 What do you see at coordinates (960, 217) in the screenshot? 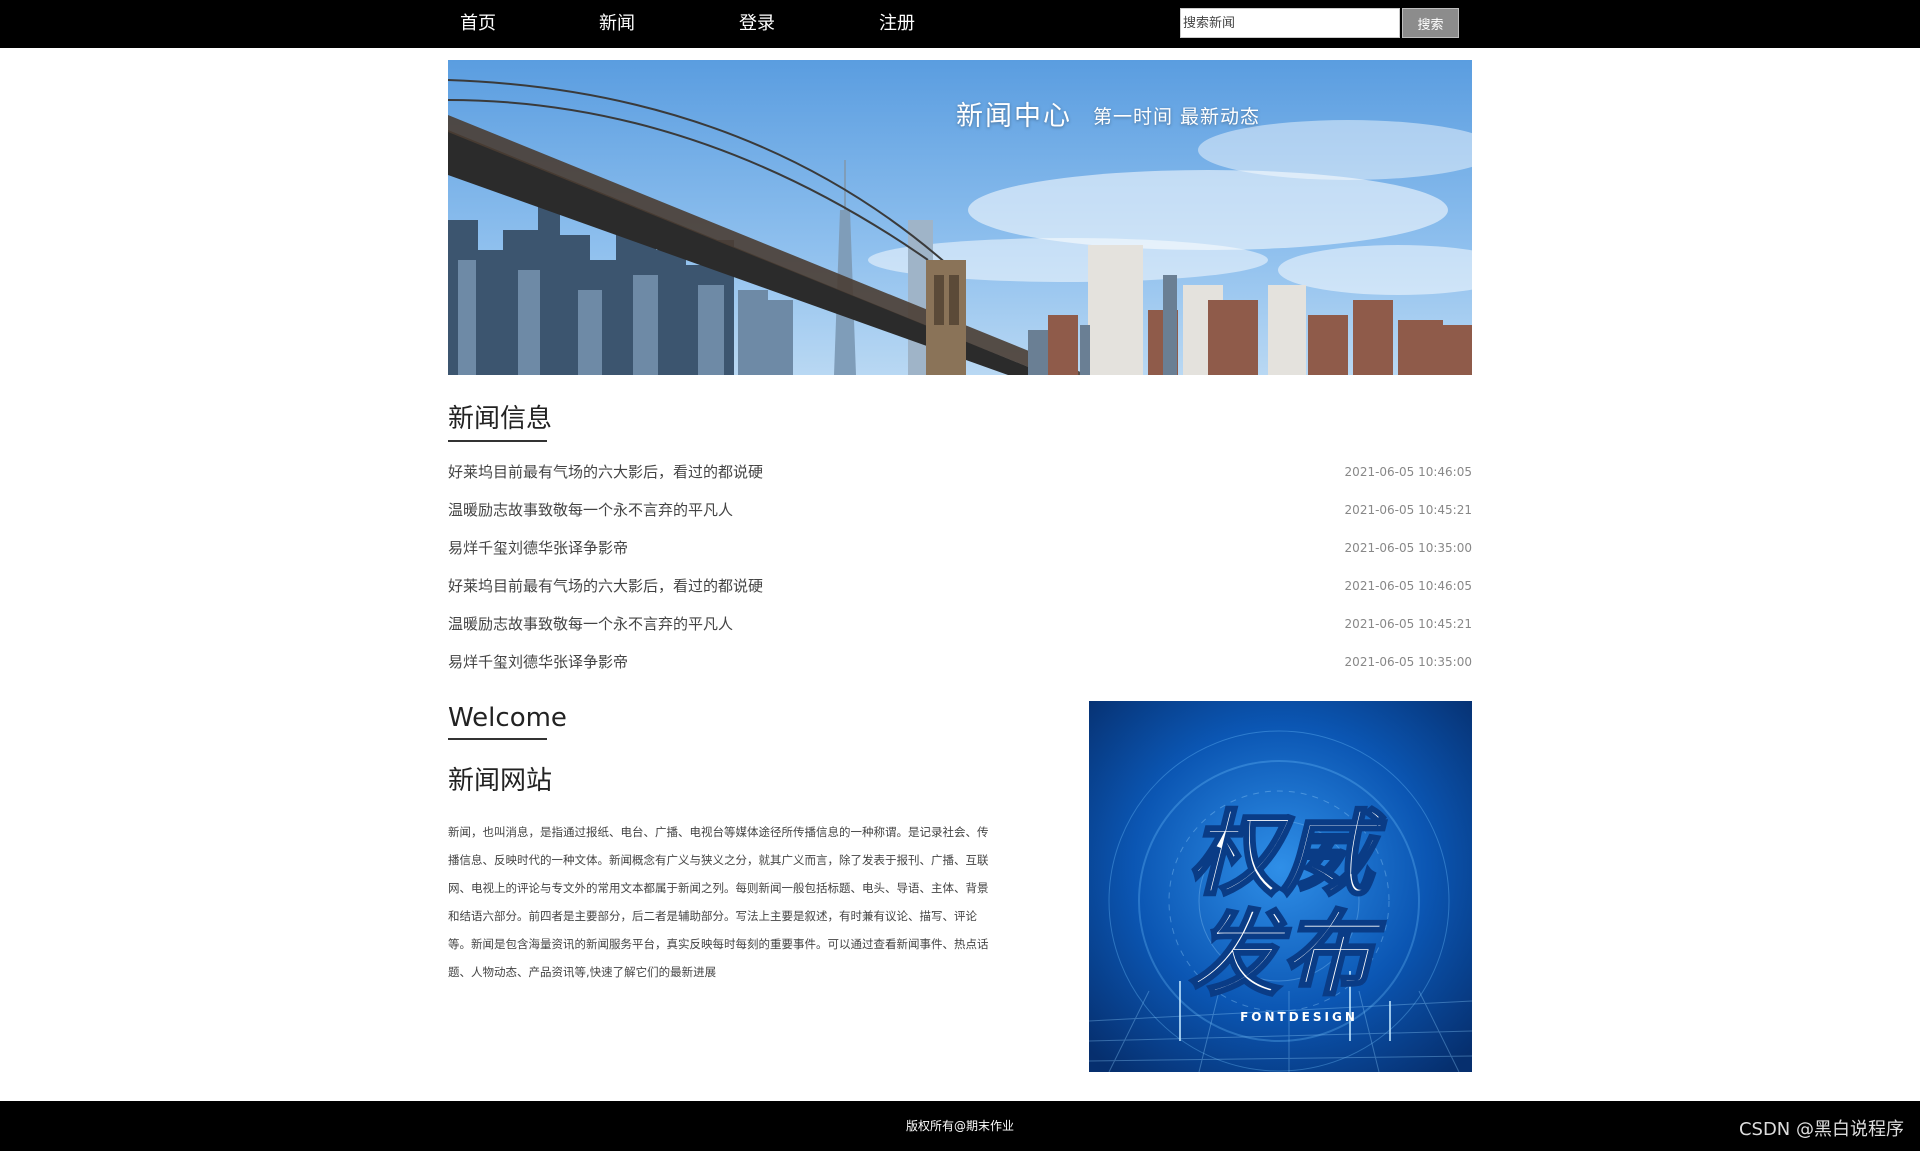
I see `banner-image: 新闻中心 第一时间 最新动态` at bounding box center [960, 217].